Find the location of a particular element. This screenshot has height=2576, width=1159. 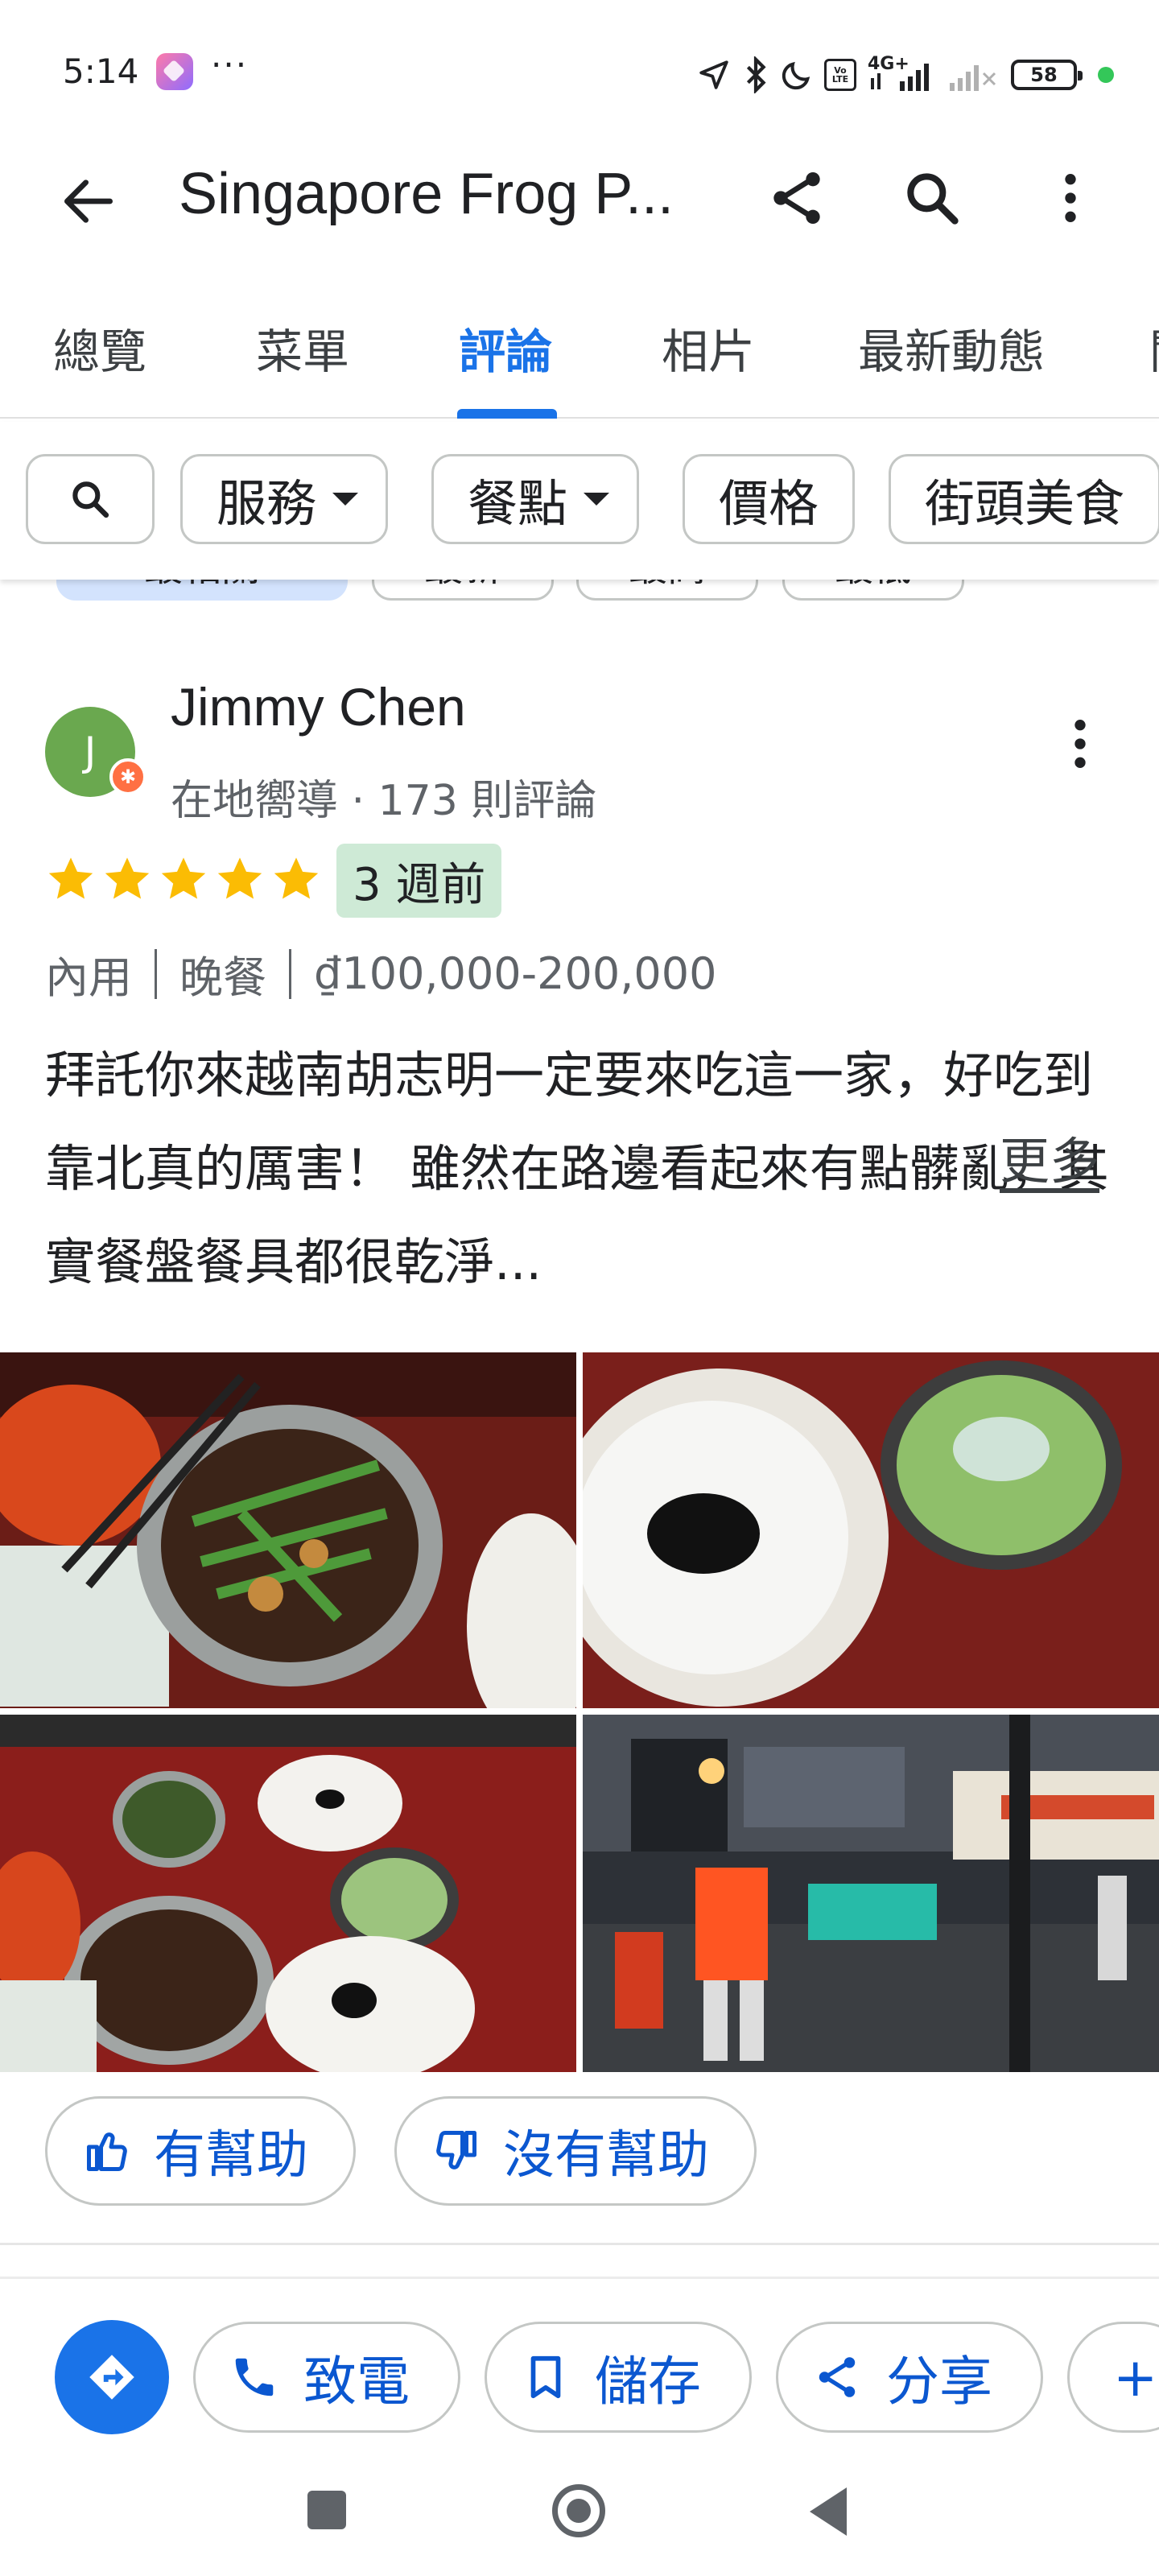

review-filter-chips: 服務 餐點 價格 街頭美食 is located at coordinates (579, 501).